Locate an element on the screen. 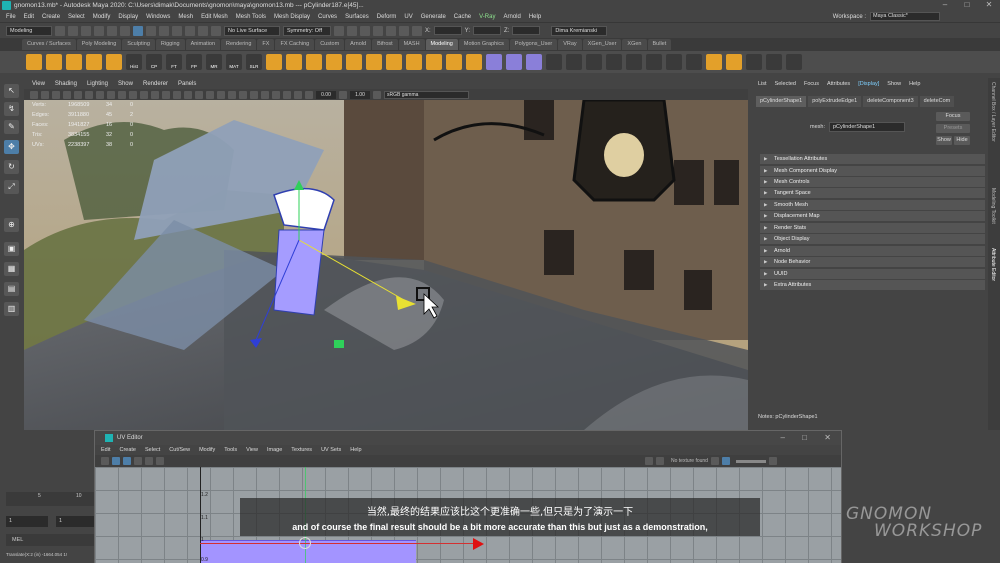 This screenshot has height=563, width=1000. undo-icon is located at coordinates (99, 30).